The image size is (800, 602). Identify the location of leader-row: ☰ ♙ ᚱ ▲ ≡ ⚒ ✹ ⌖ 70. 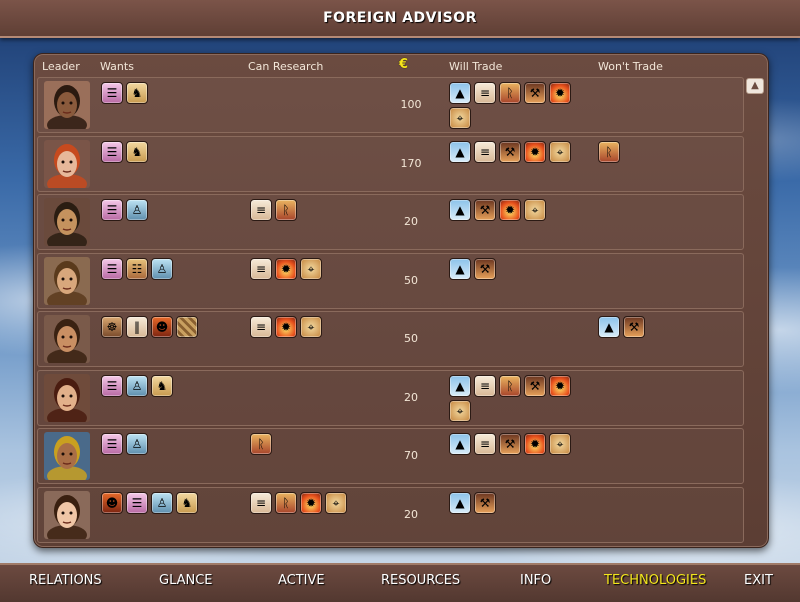
(390, 456).